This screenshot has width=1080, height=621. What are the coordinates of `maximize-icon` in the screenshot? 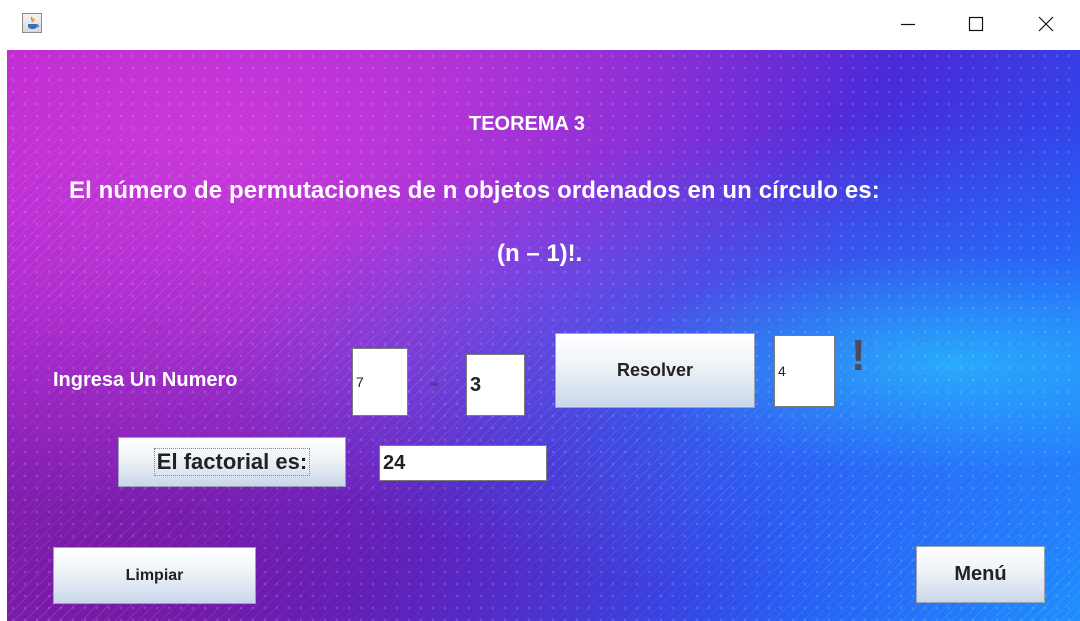 It's located at (976, 24).